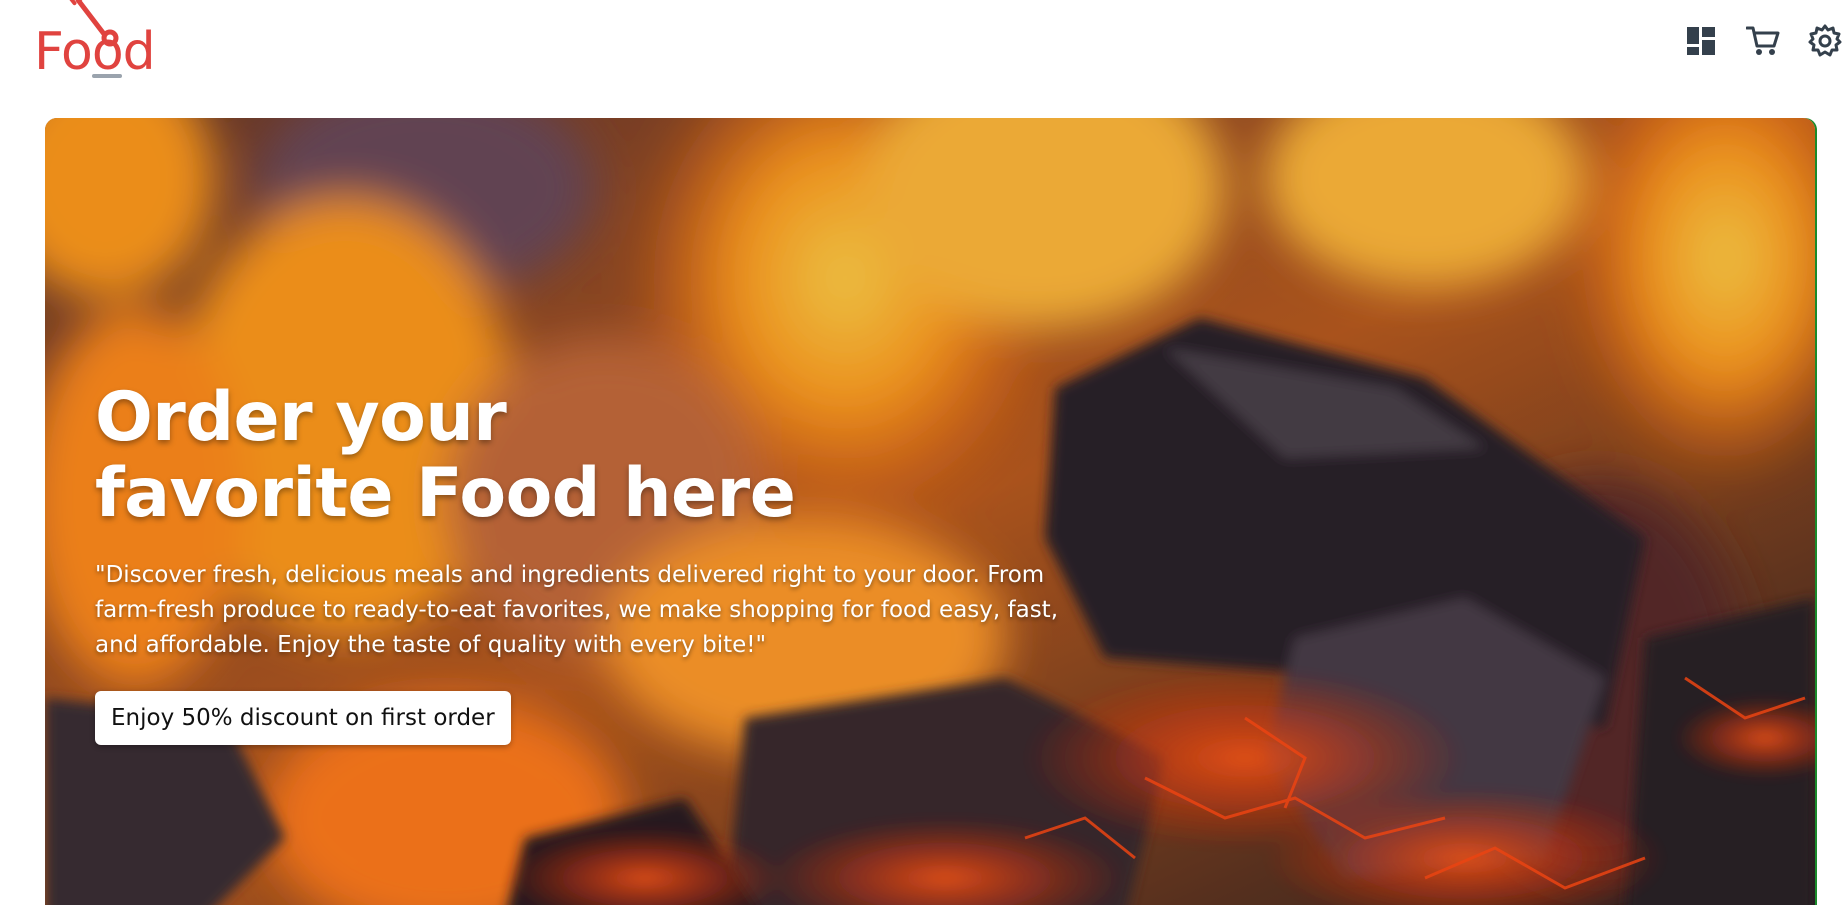  I want to click on settings-icon, so click(1825, 40).